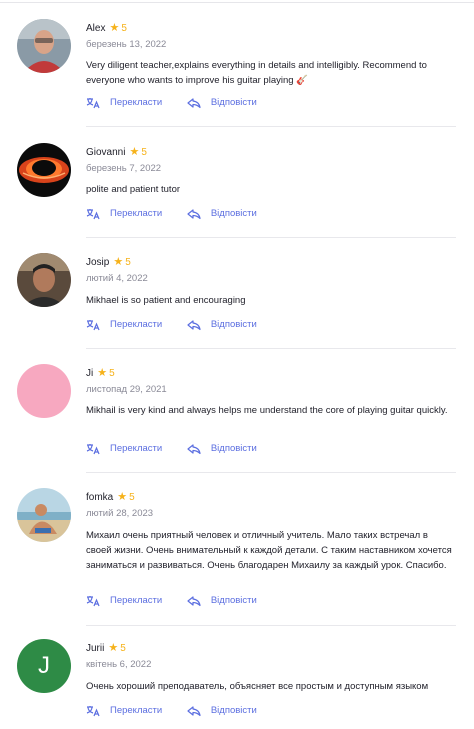 The height and width of the screenshot is (729, 474). I want to click on reviewer-name: Ji, so click(90, 373).